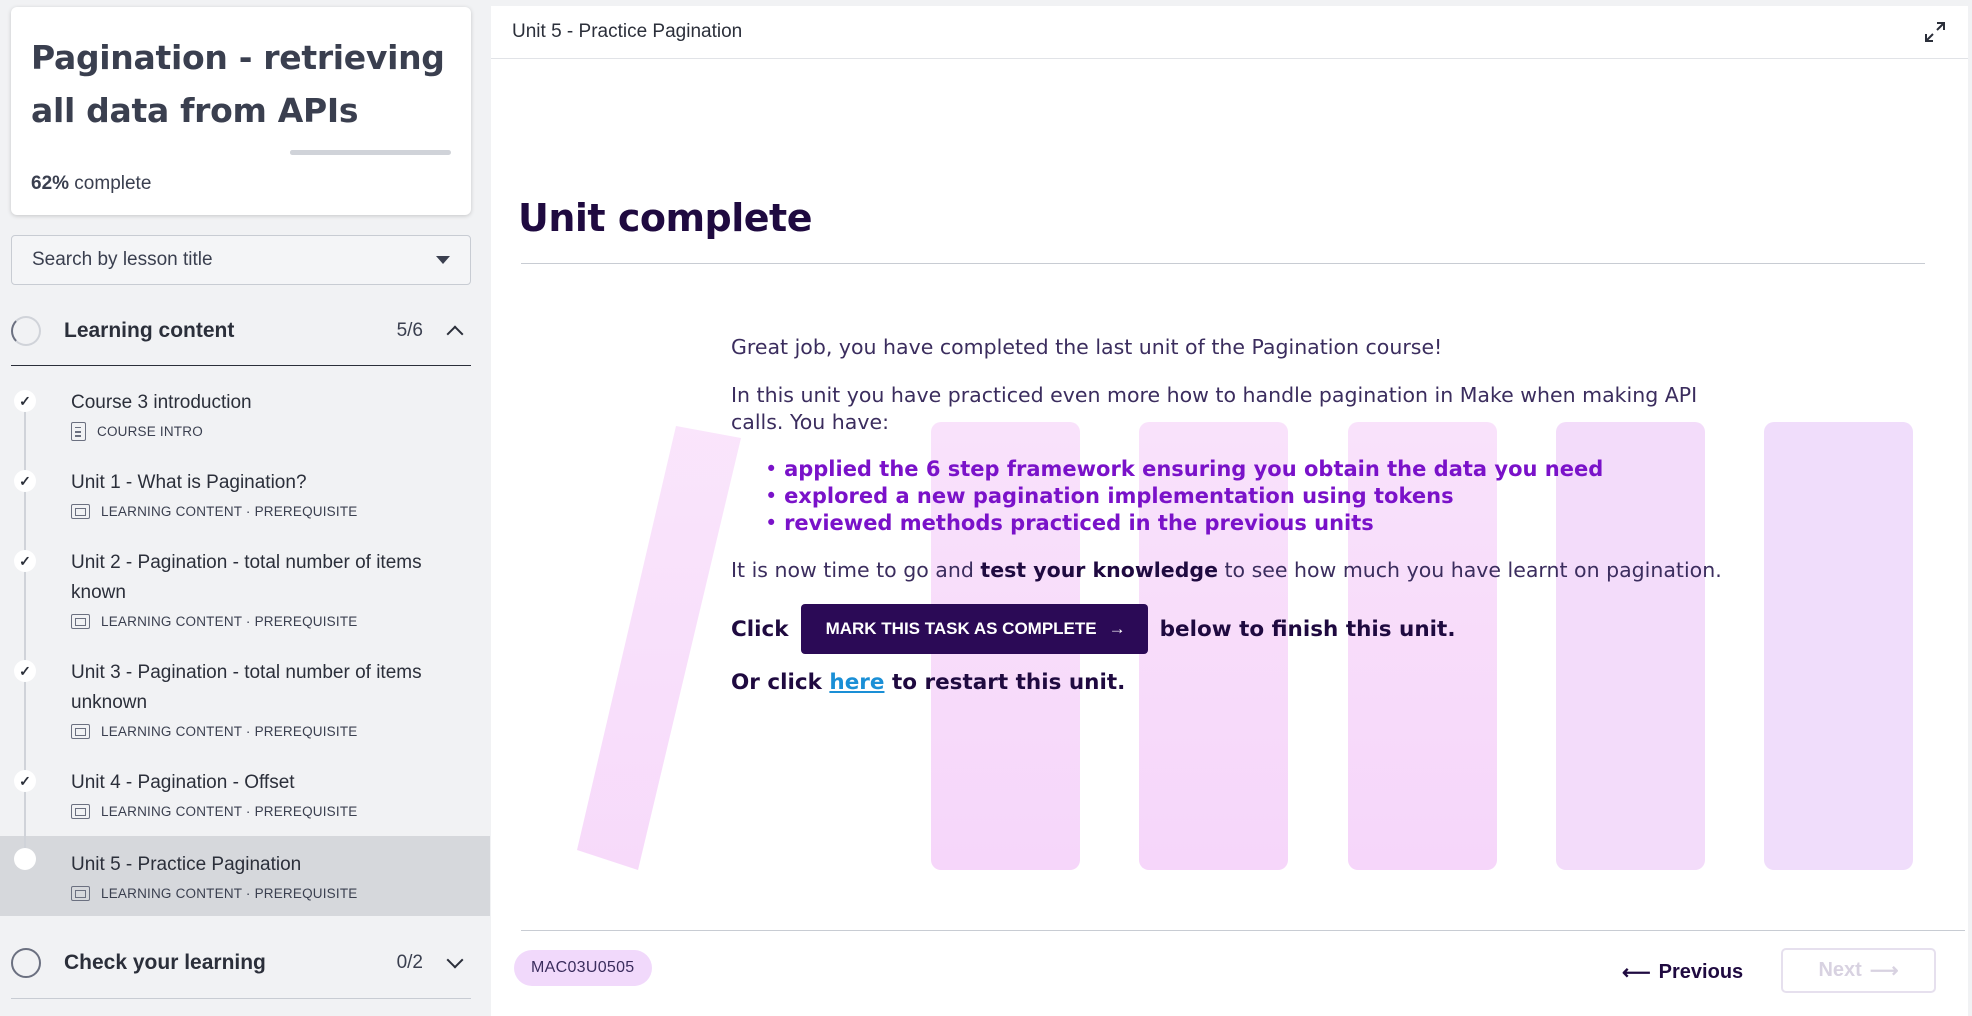  I want to click on progress-text: 62% complete, so click(91, 184).